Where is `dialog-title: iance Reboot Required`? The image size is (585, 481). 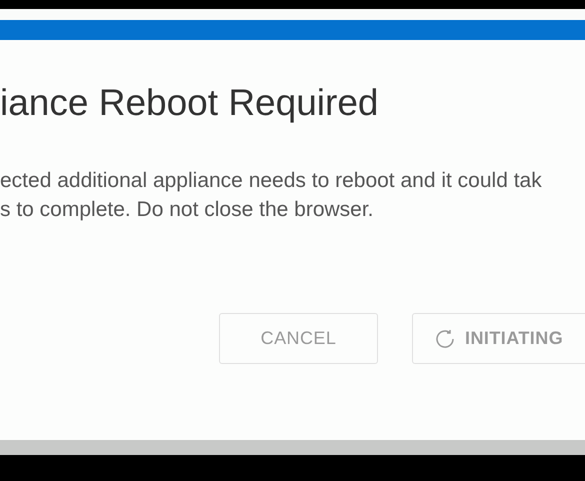
dialog-title: iance Reboot Required is located at coordinates (190, 103).